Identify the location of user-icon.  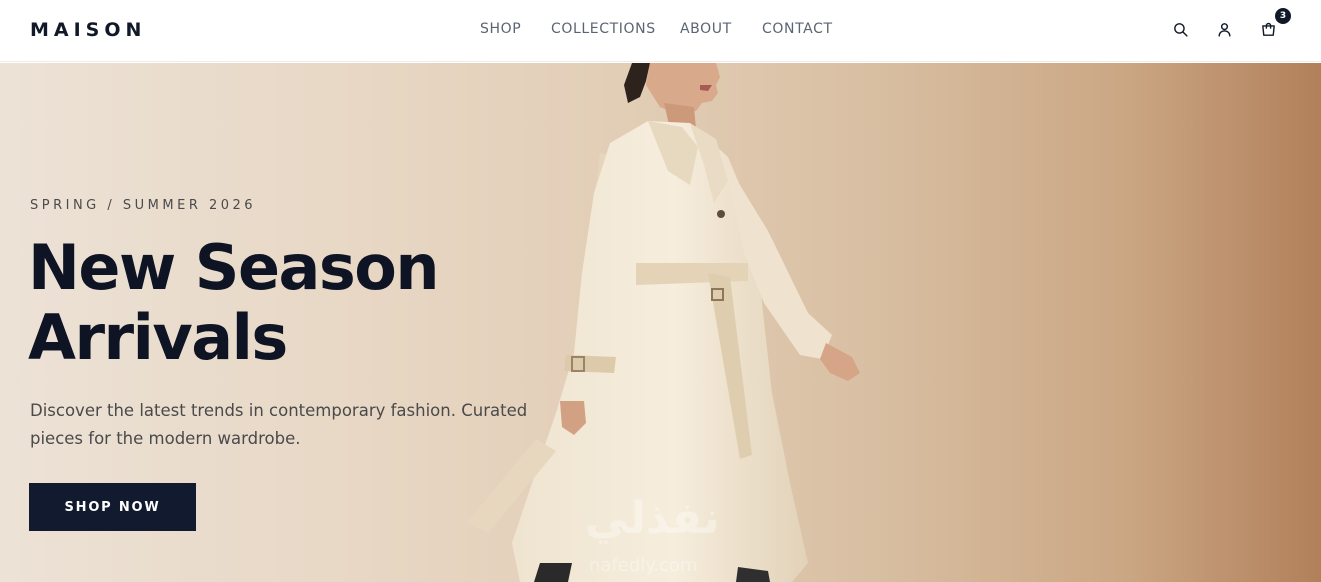
(1225, 30).